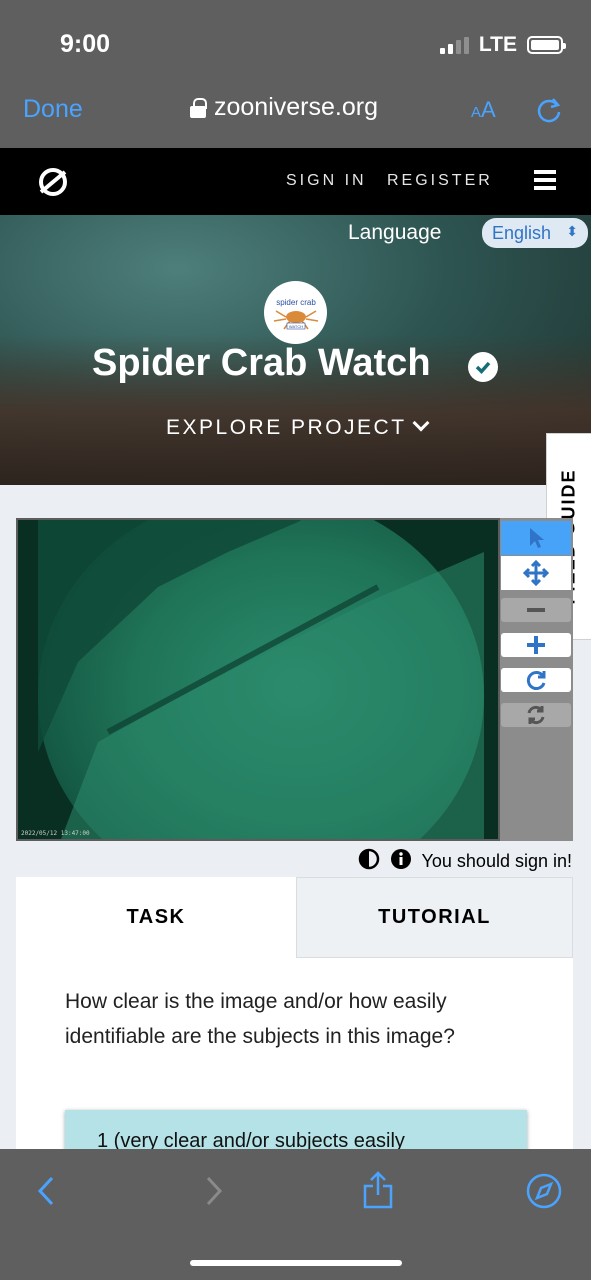 Image resolution: width=591 pixels, height=1280 pixels. What do you see at coordinates (261, 363) in the screenshot?
I see `project-title: Spider Crab Watch` at bounding box center [261, 363].